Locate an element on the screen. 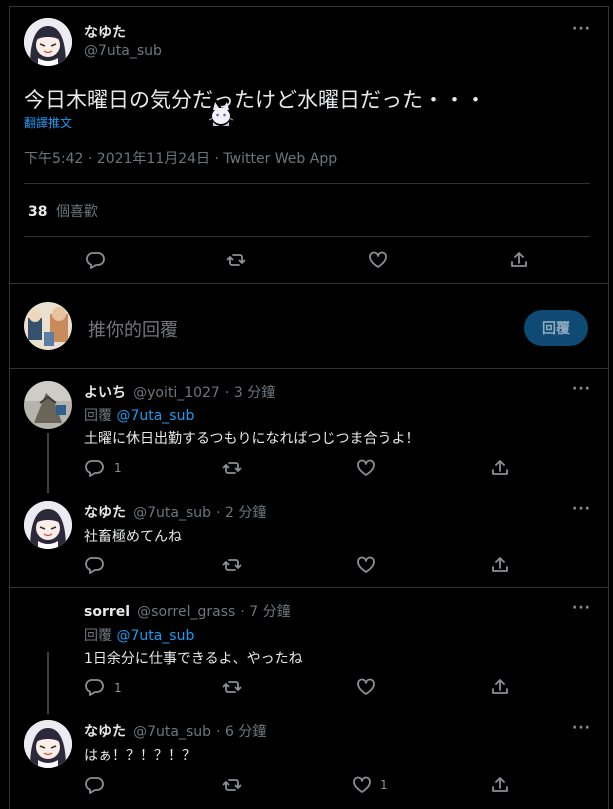 The image size is (613, 809). reply-text: 社畜極めてんね is located at coordinates (133, 537).